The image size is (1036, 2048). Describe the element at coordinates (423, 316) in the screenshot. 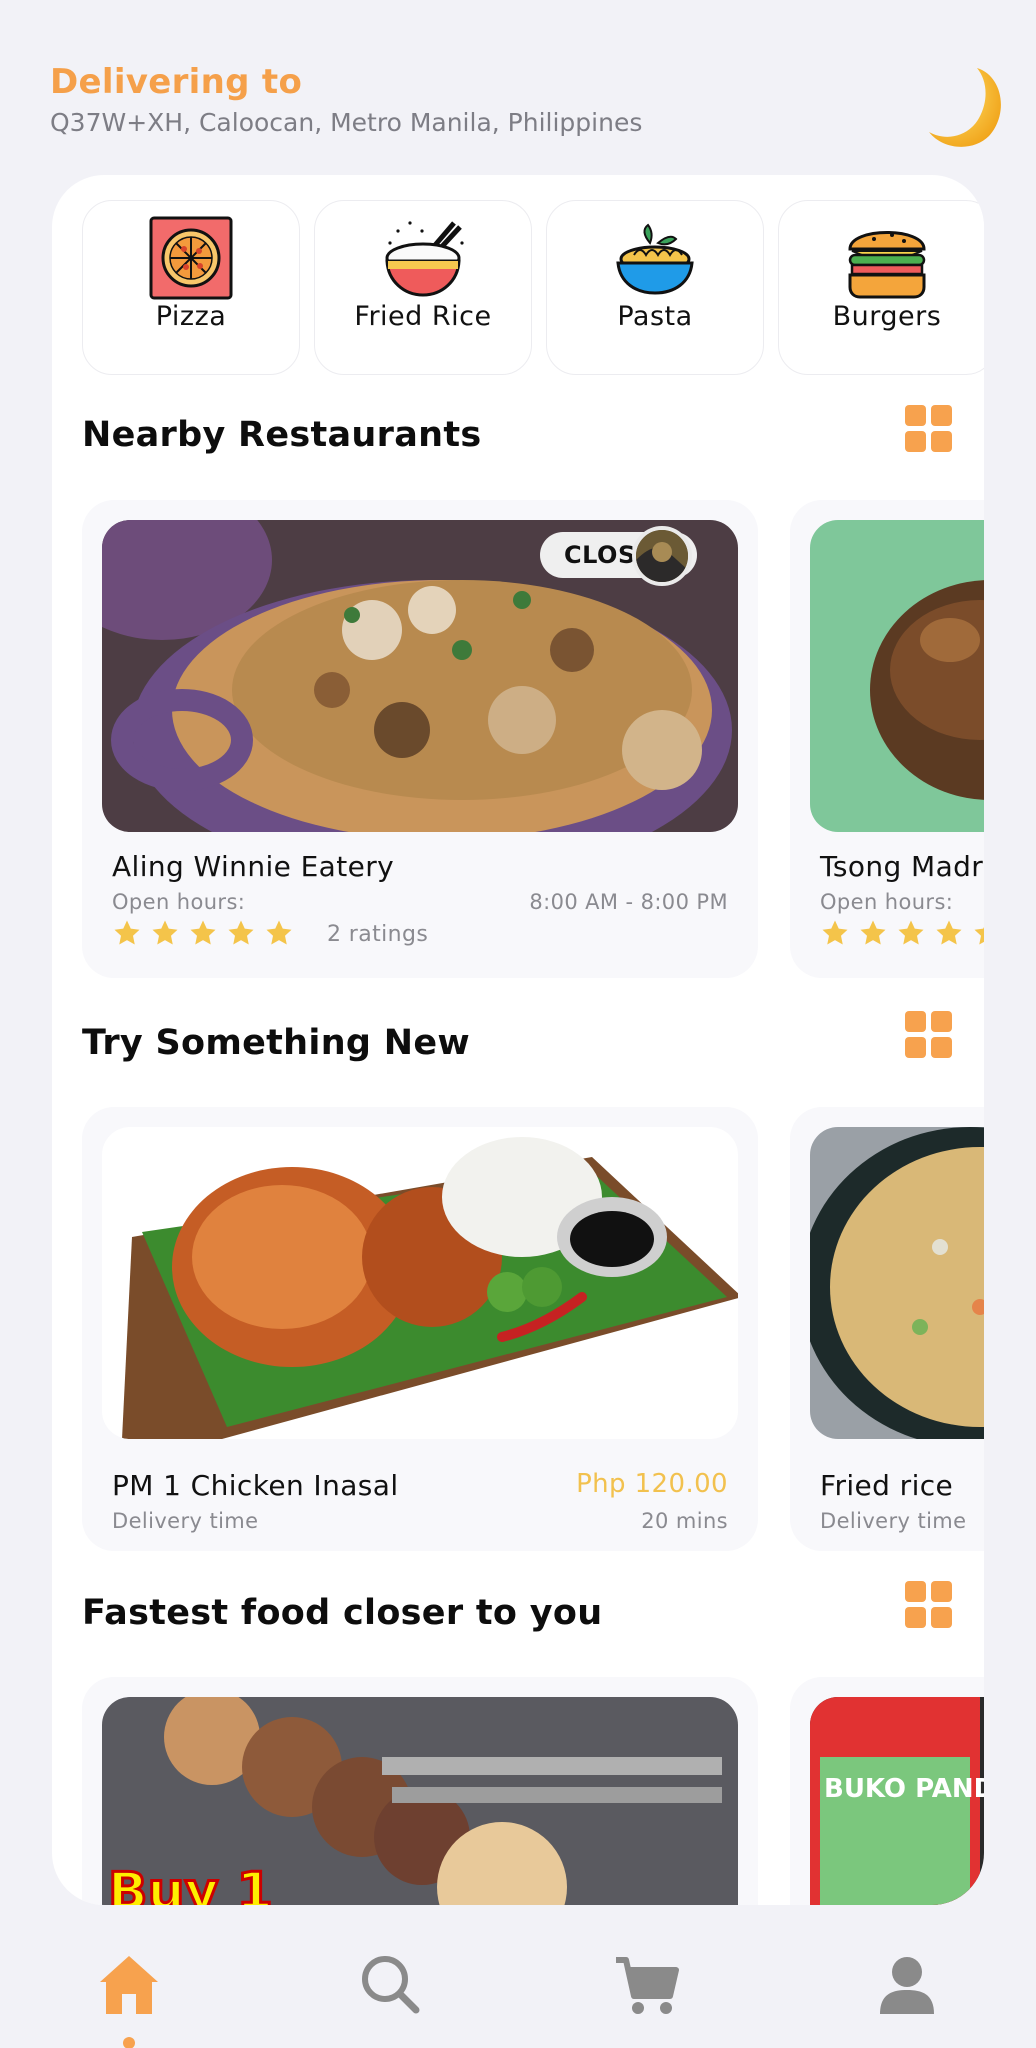

I see `category-label: Fried Rice` at that location.